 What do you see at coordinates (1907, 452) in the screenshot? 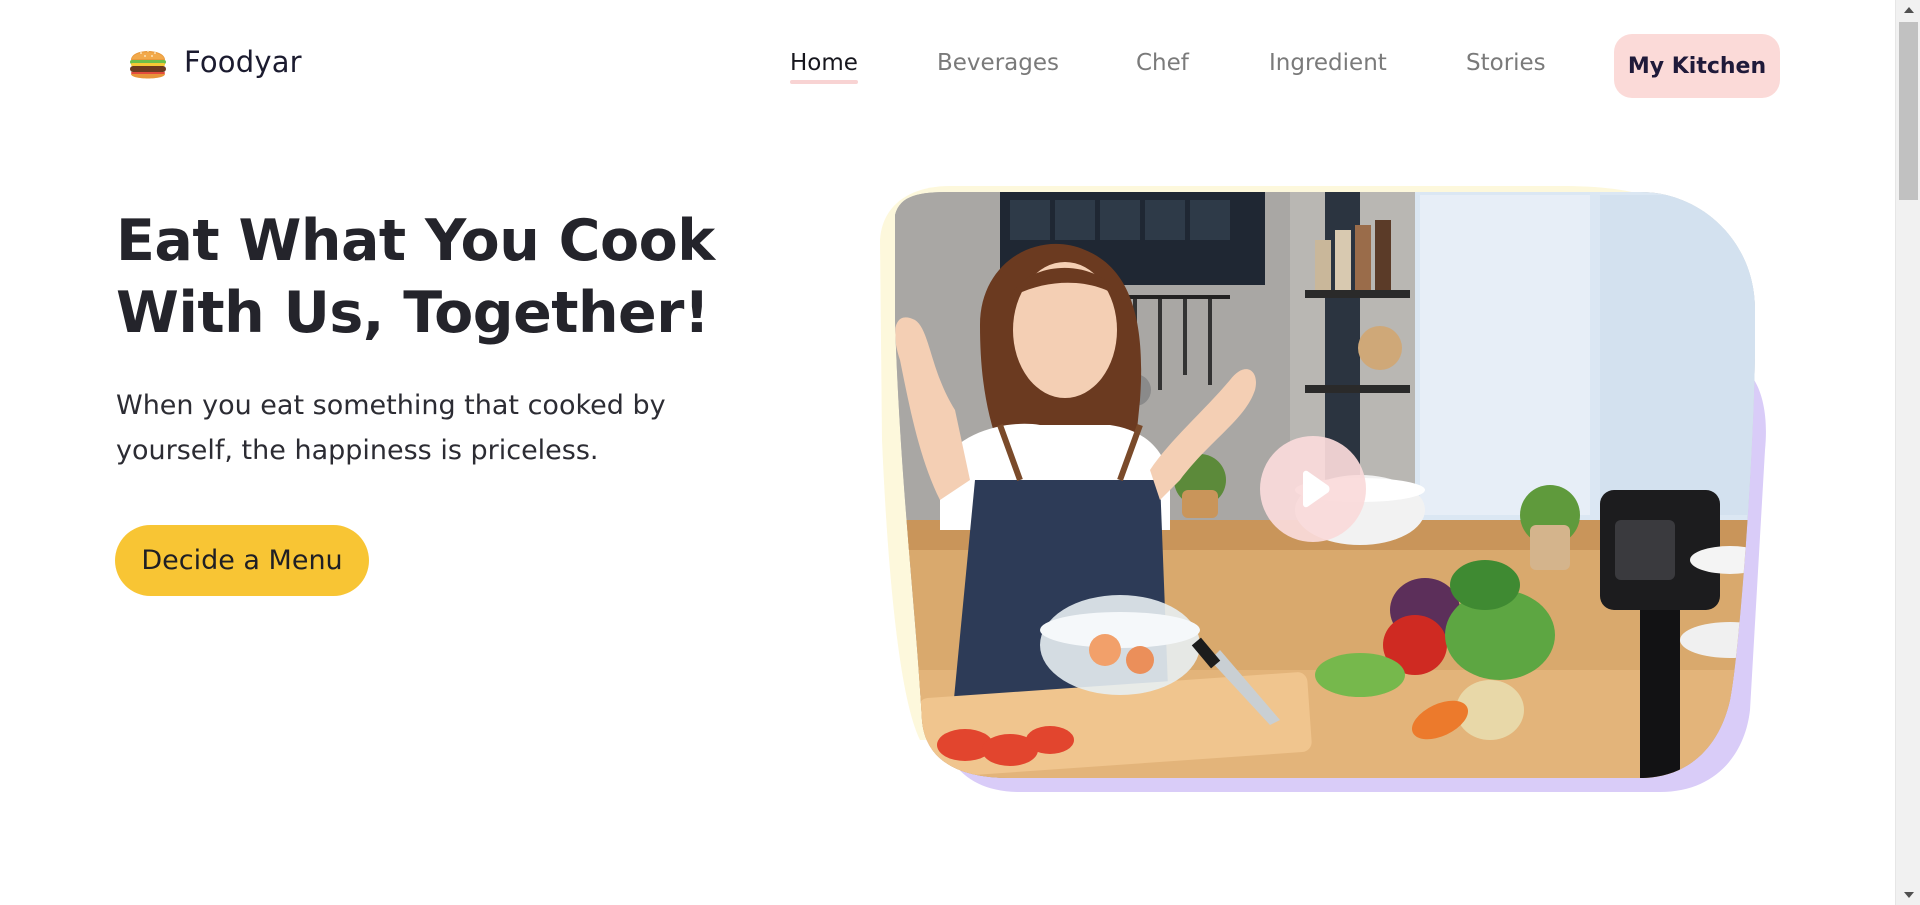
I see `page-scrollbar` at bounding box center [1907, 452].